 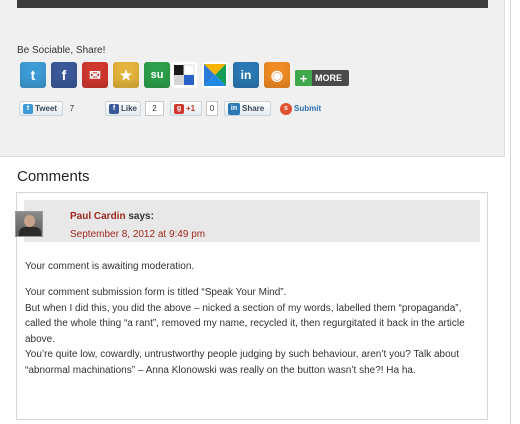 What do you see at coordinates (510, 212) in the screenshot?
I see `sidebar-divider` at bounding box center [510, 212].